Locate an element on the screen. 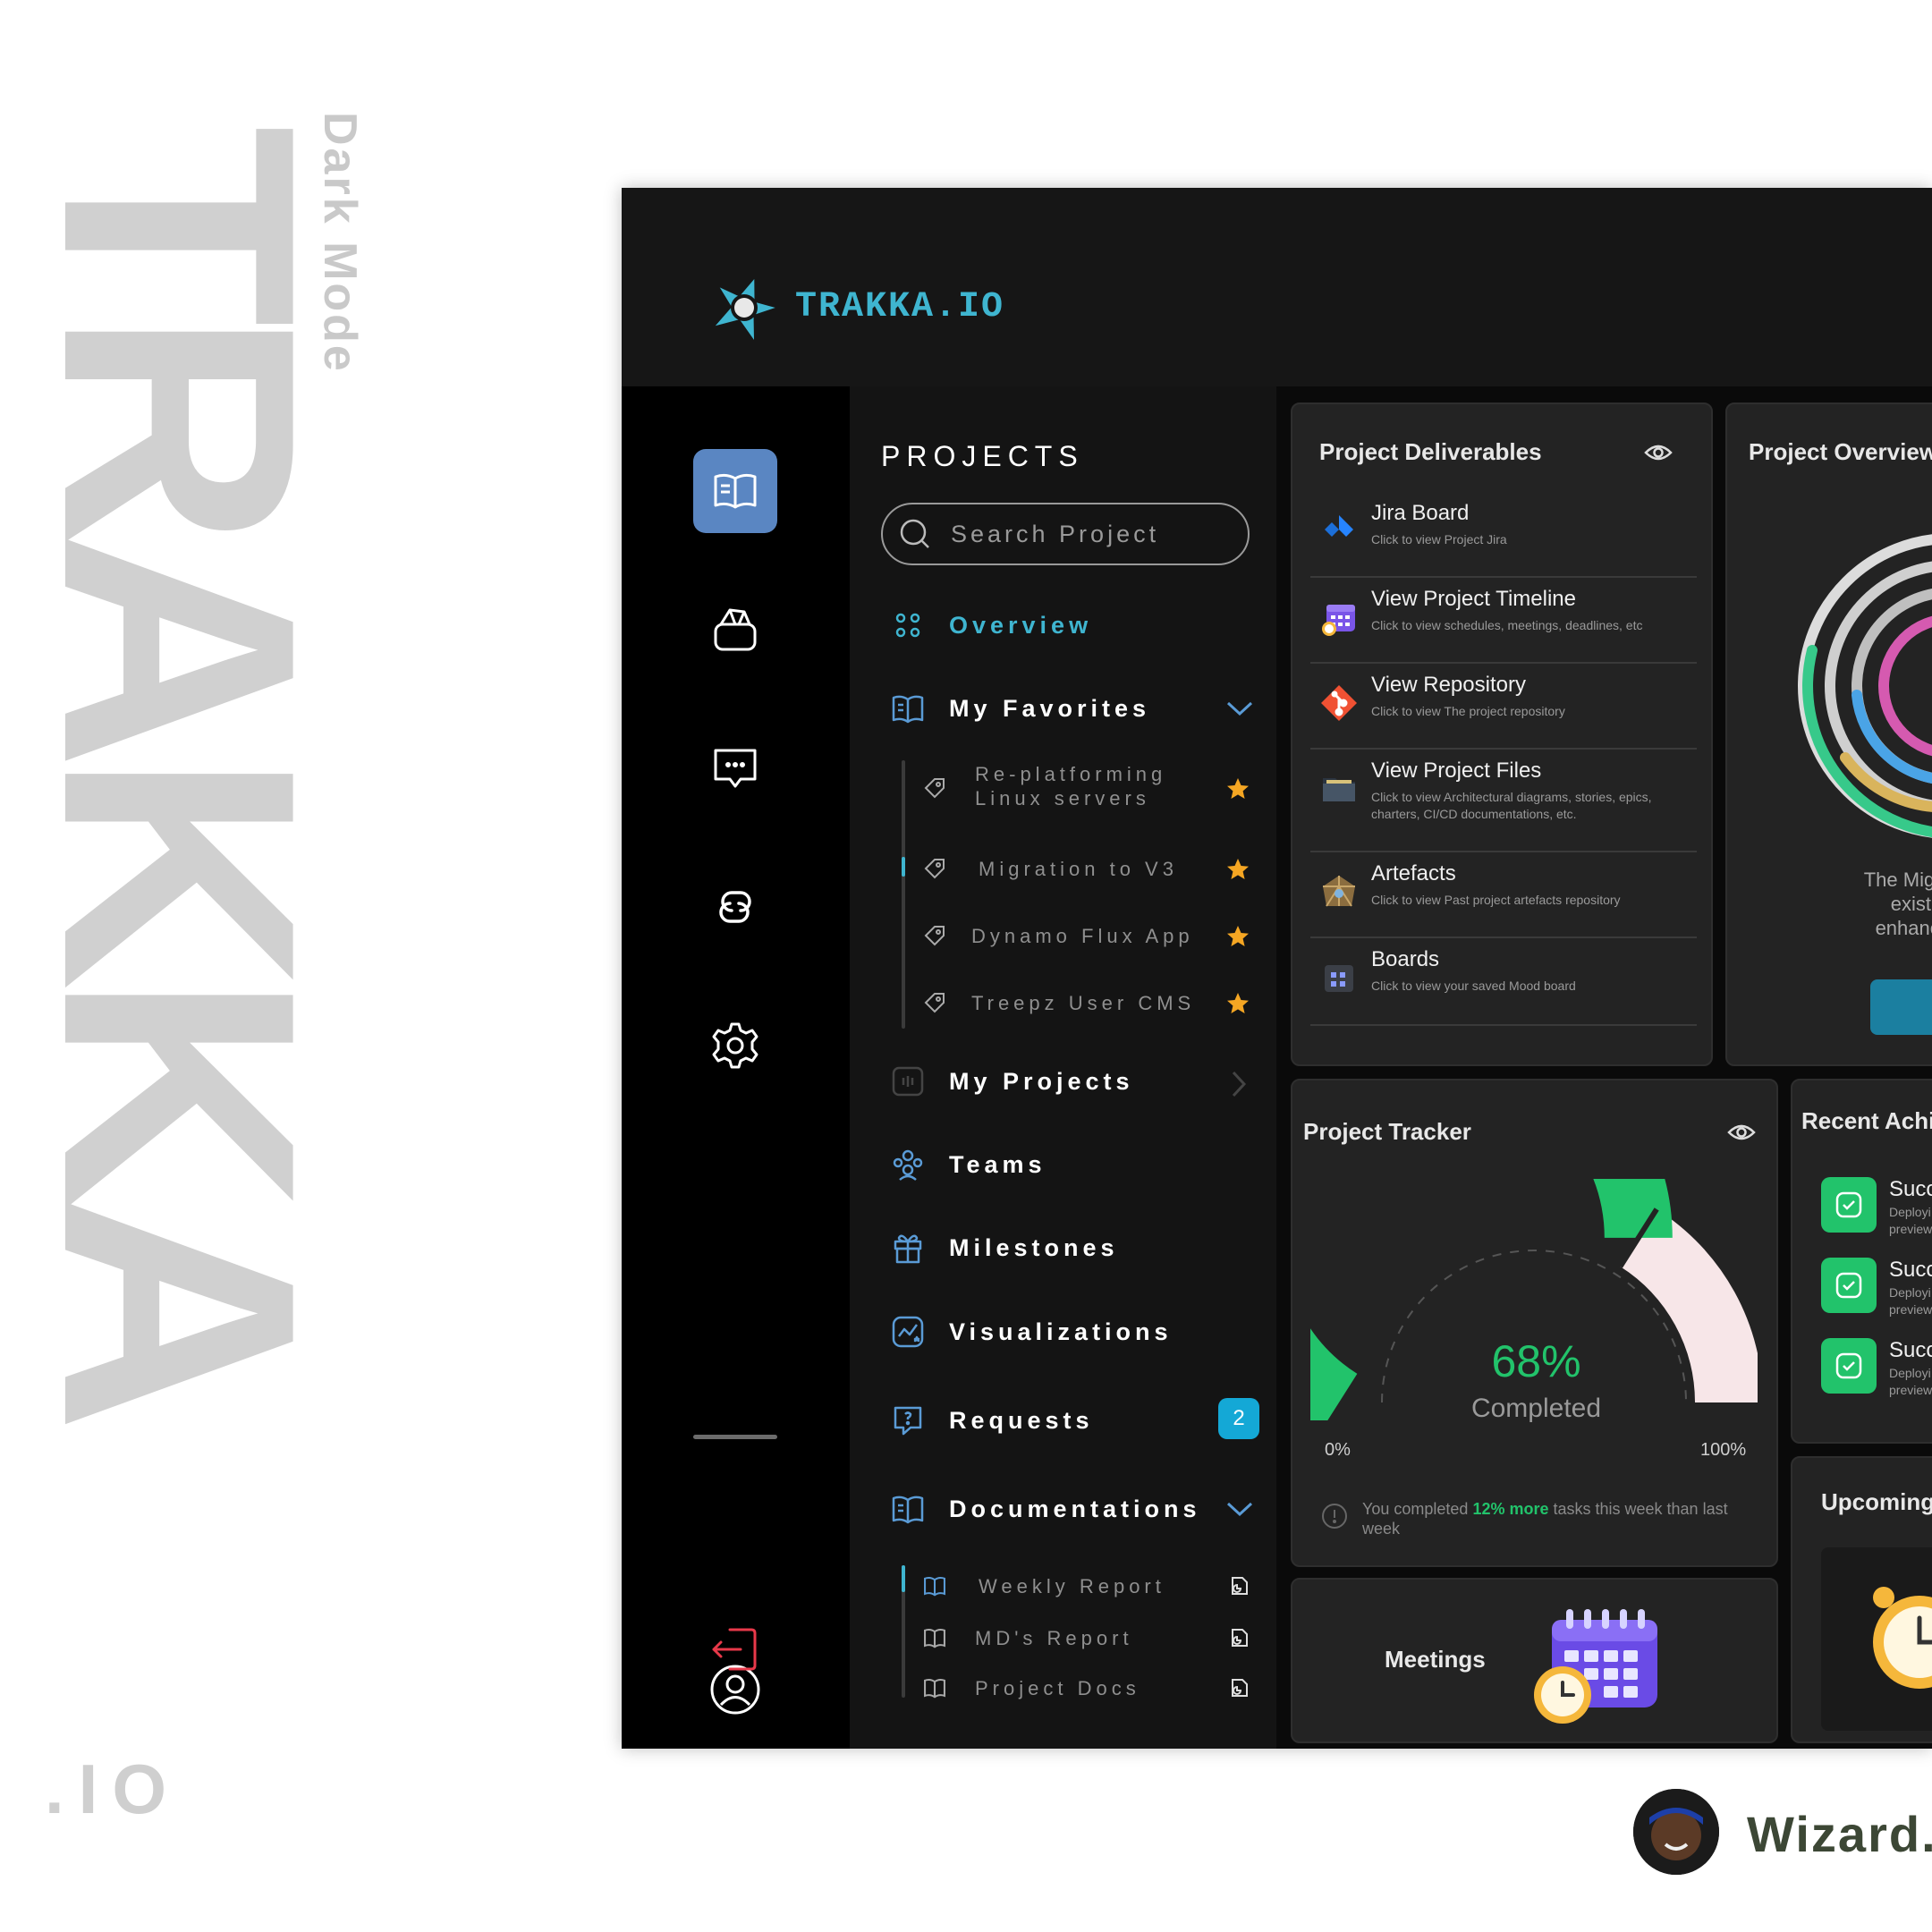  gear-icon is located at coordinates (735, 1045).